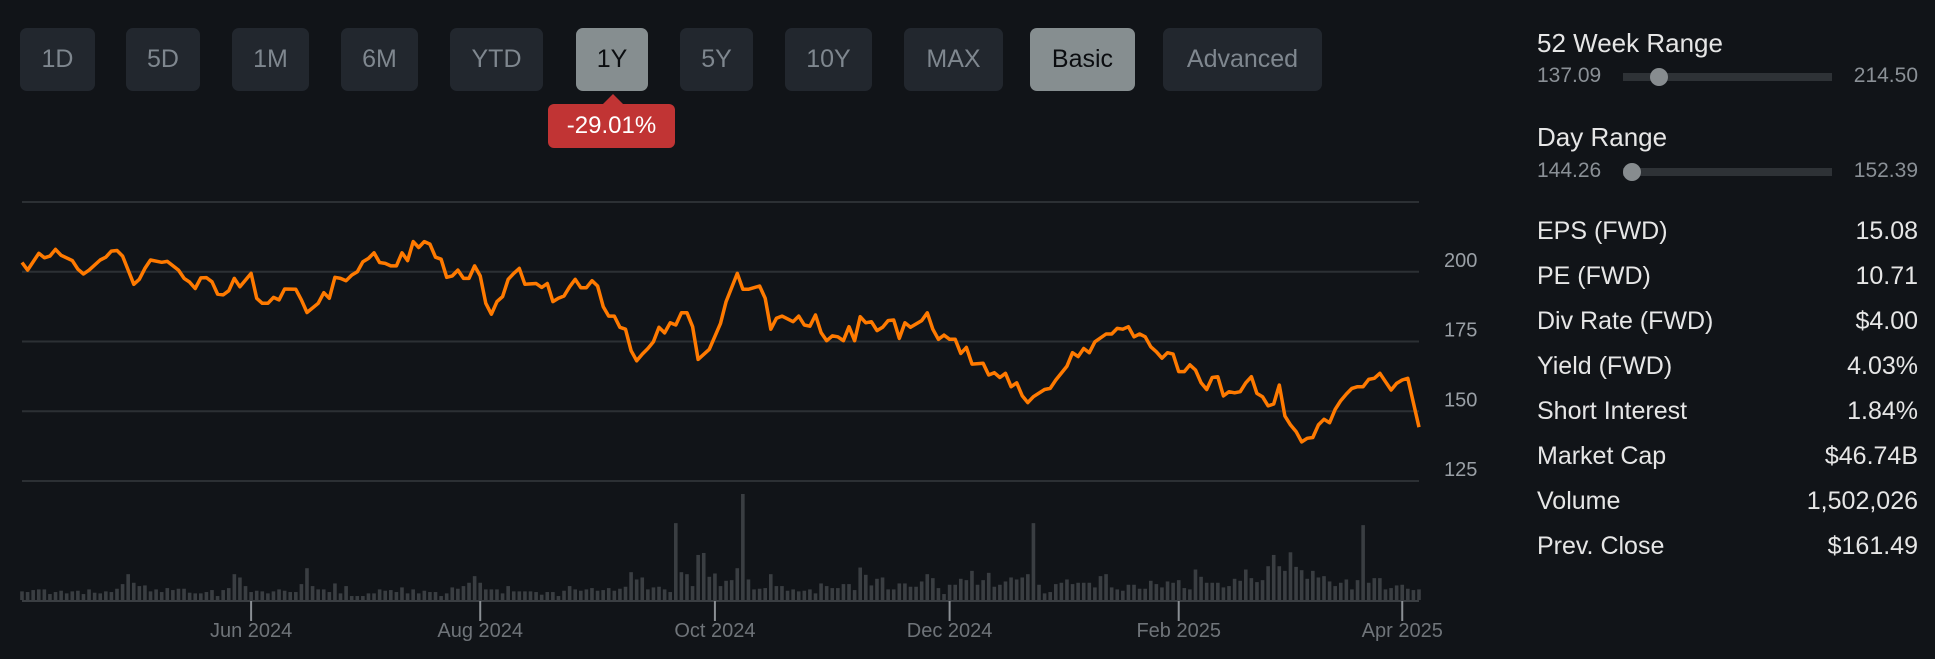 This screenshot has height=659, width=1935. I want to click on y-tick-label: 175, so click(1460, 331).